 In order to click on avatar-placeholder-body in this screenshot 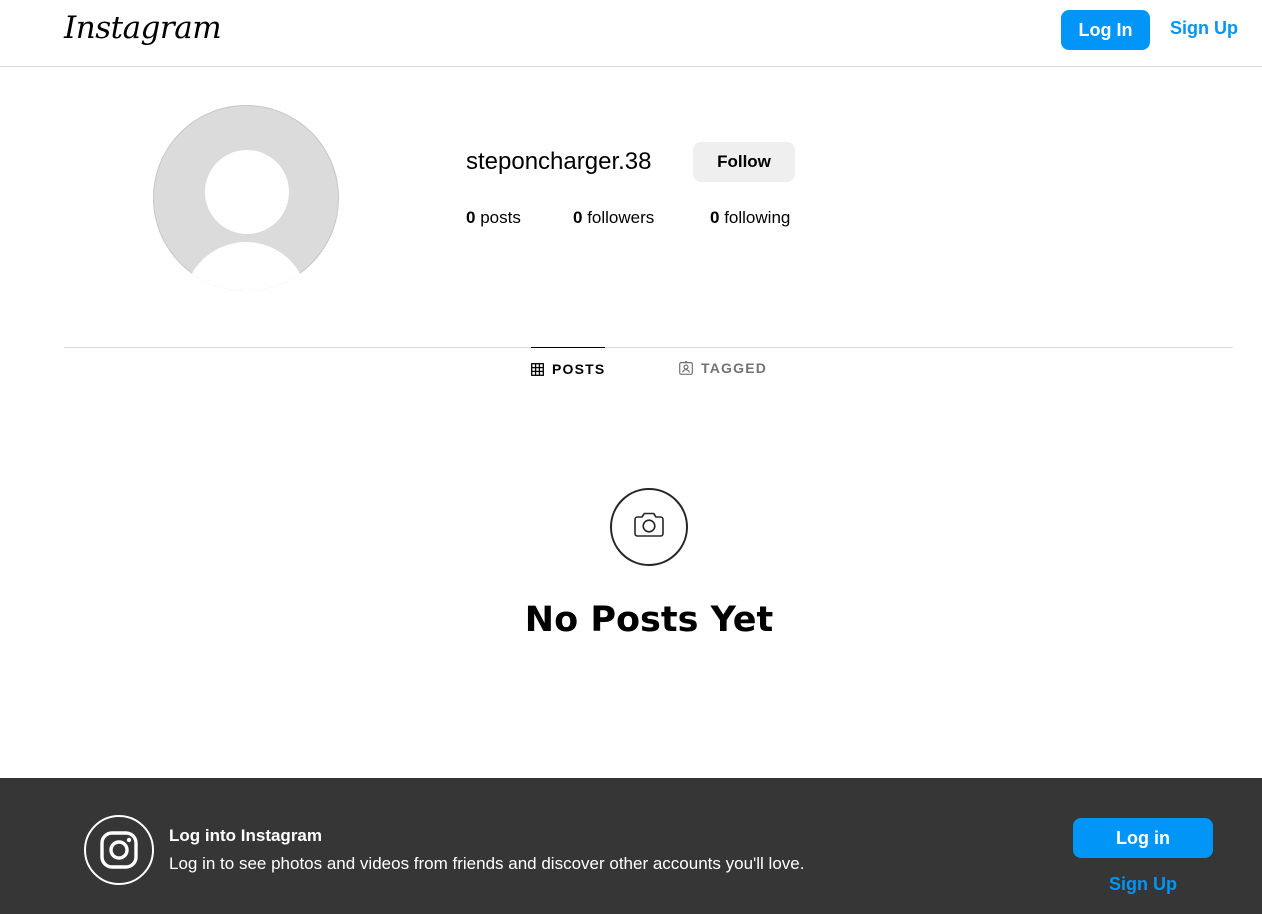, I will do `click(246, 266)`.